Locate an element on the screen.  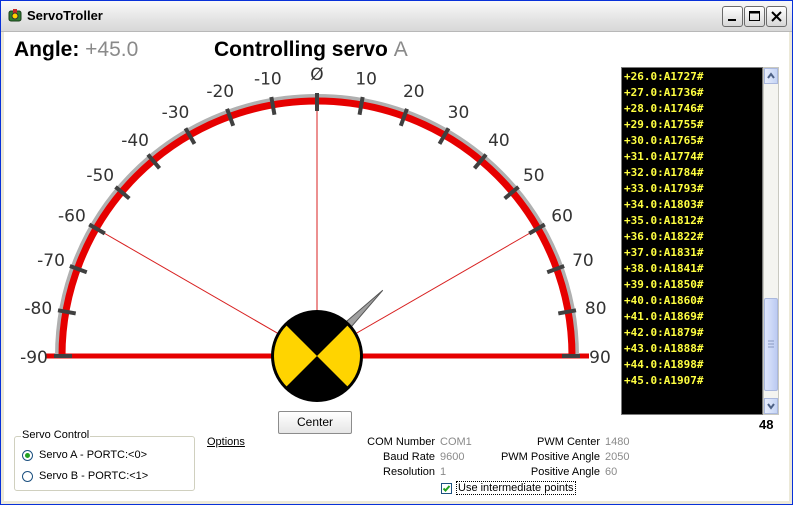
com-number-label: COM Number is located at coordinates (401, 442).